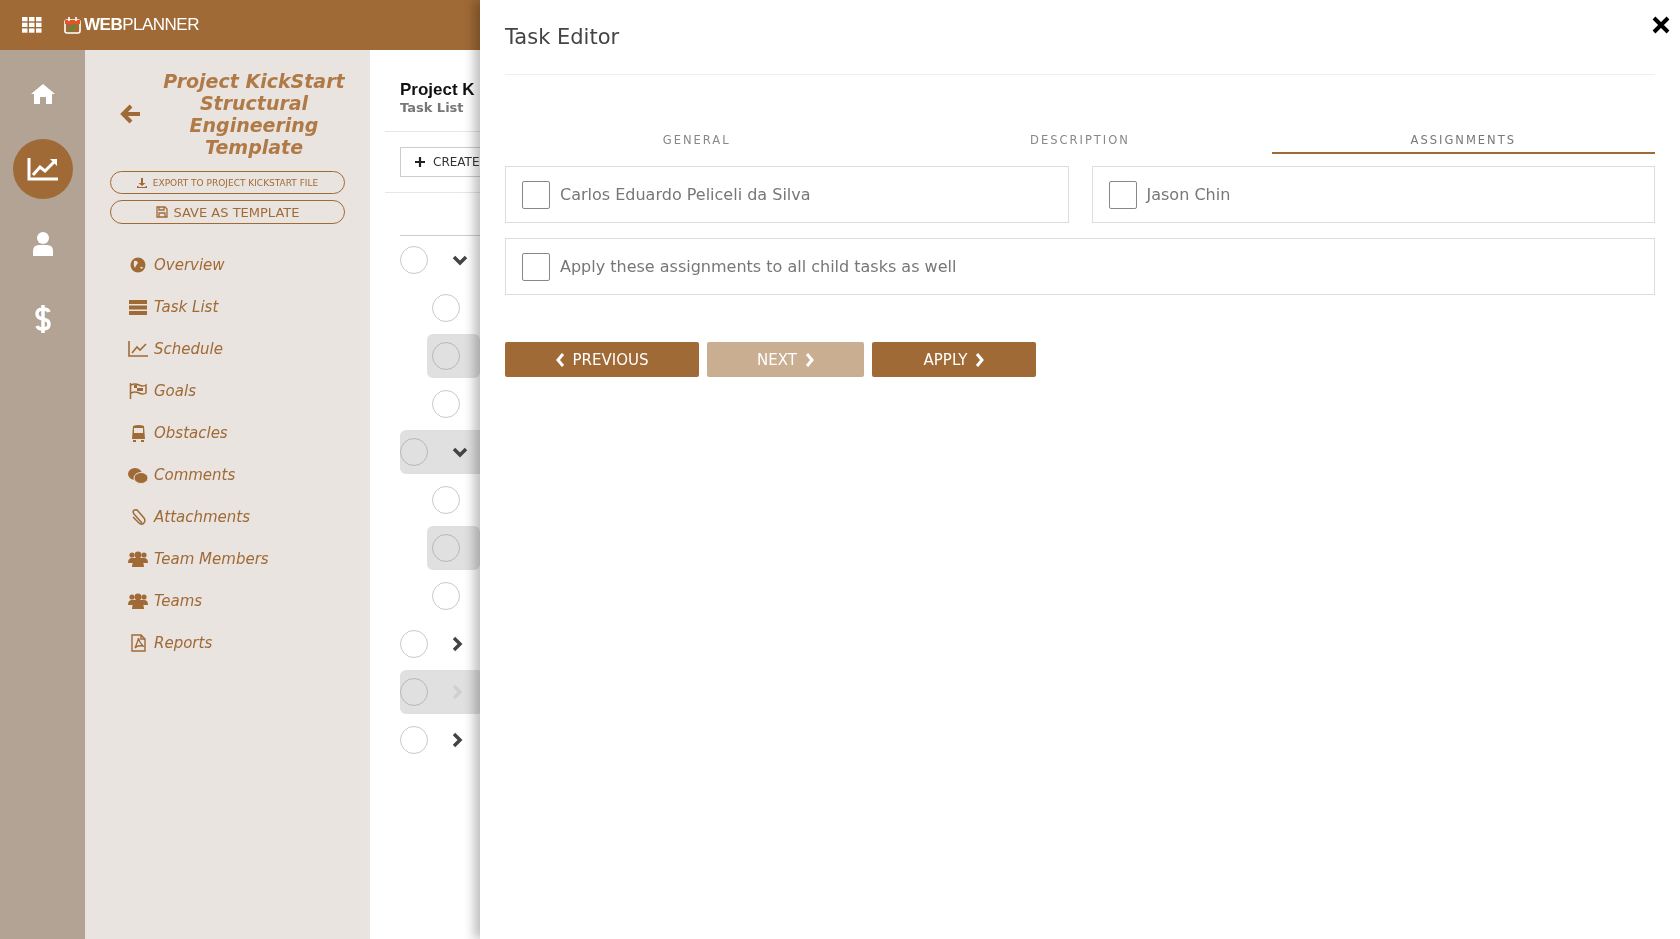 This screenshot has width=1680, height=939. I want to click on page-title: Project K, so click(438, 90).